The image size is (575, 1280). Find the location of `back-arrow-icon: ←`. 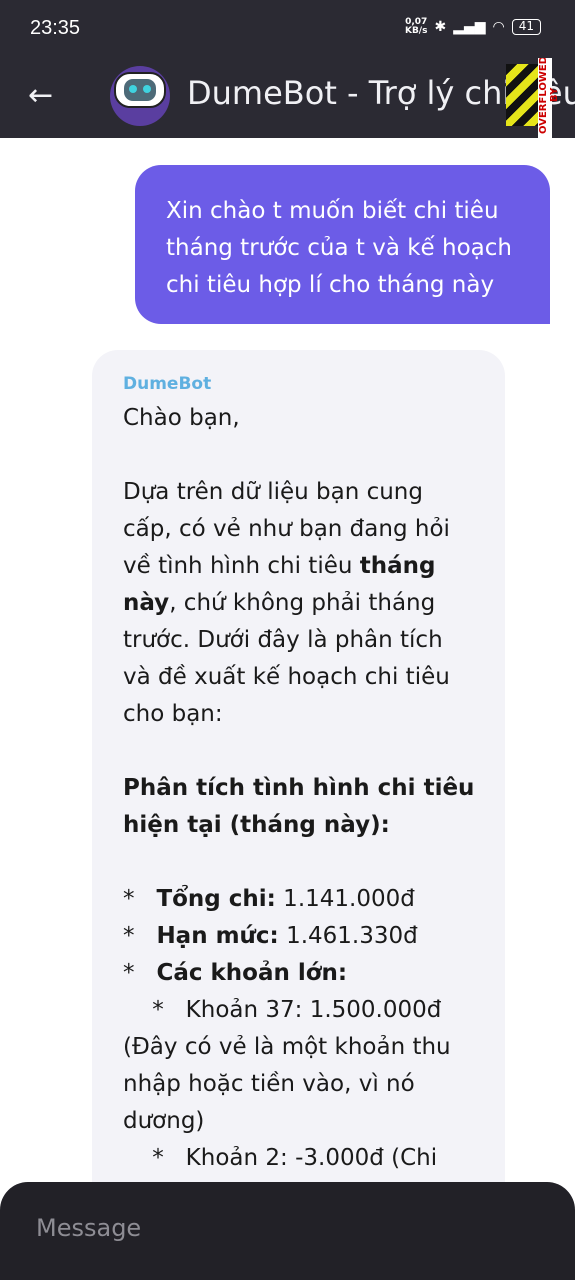

back-arrow-icon: ← is located at coordinates (40, 95).